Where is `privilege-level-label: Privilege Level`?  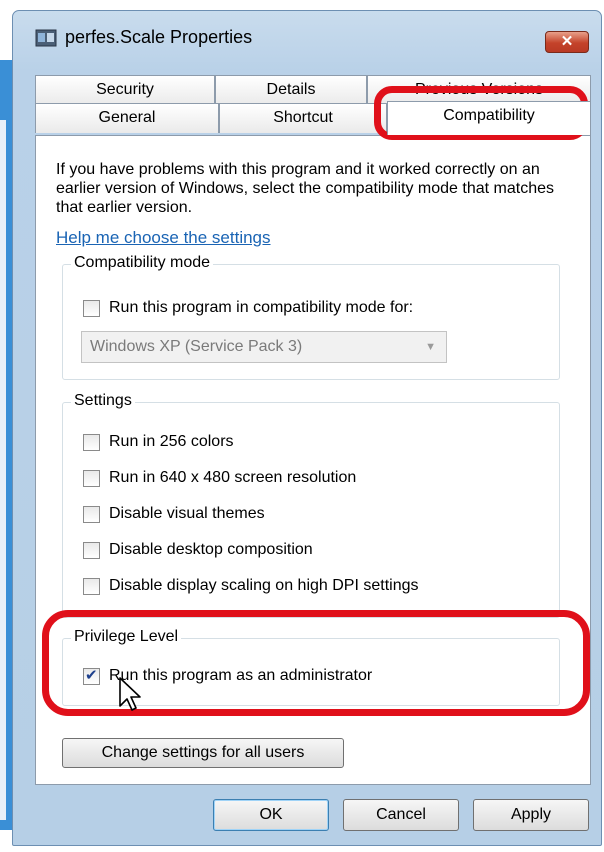 privilege-level-label: Privilege Level is located at coordinates (126, 637).